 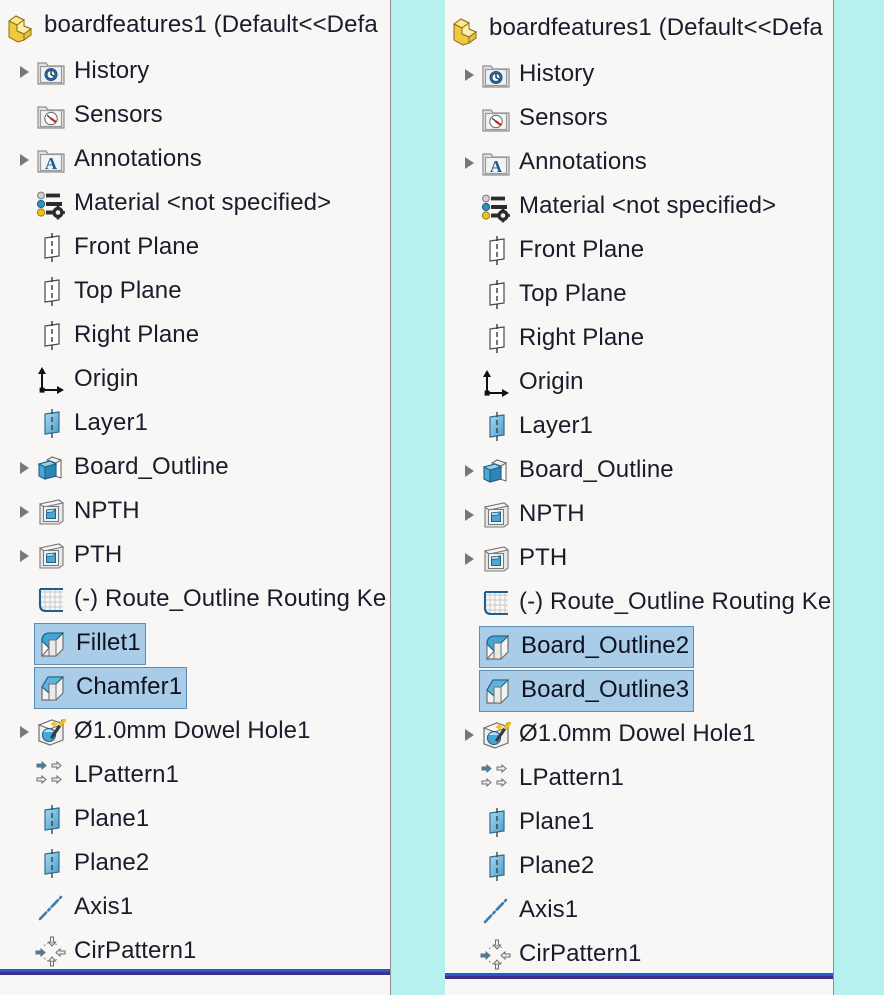 I want to click on selected-item-highlight: Board_Outline2, so click(x=587, y=647).